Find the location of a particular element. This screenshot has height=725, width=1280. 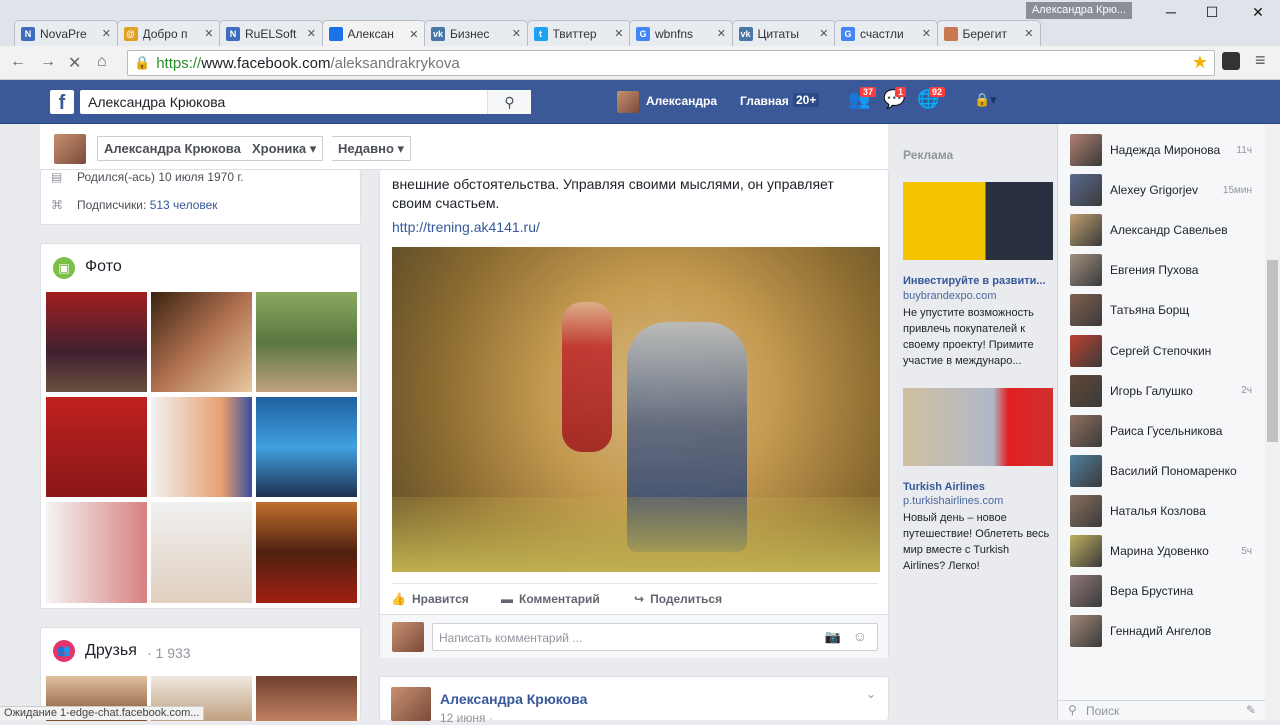

chat-contact: Татьяна Борщ is located at coordinates (1168, 310).